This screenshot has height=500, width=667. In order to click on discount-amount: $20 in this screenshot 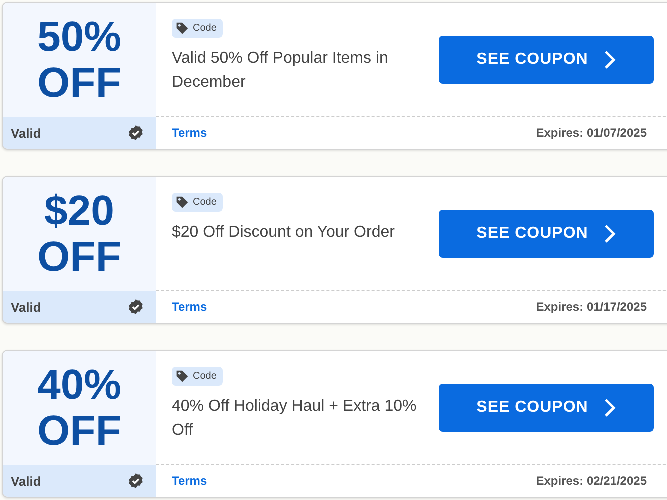, I will do `click(79, 211)`.